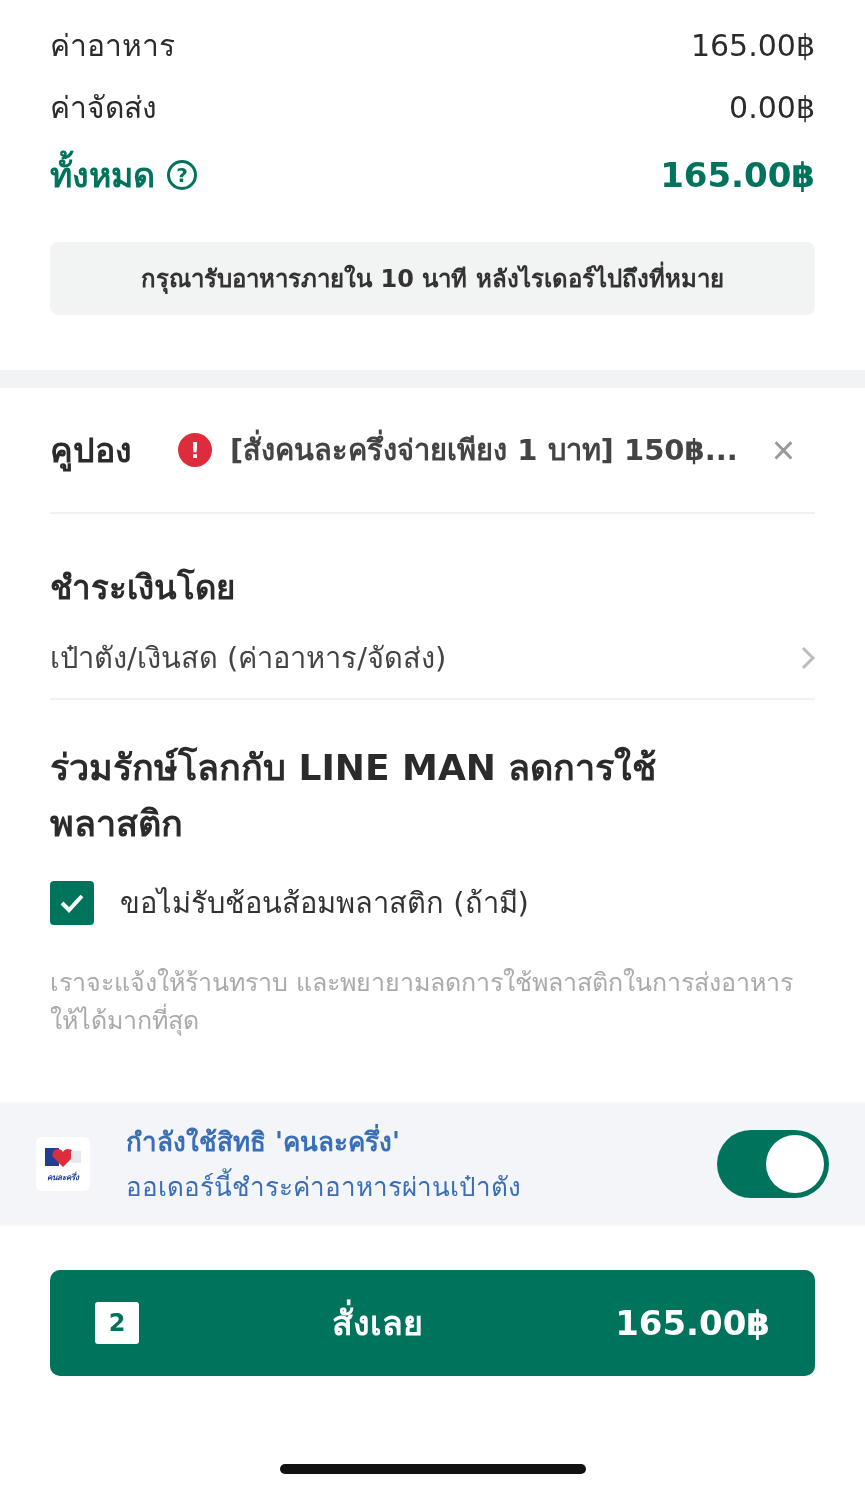  I want to click on order-button: 2 สั่งเลย 165.00฿, so click(432, 1323).